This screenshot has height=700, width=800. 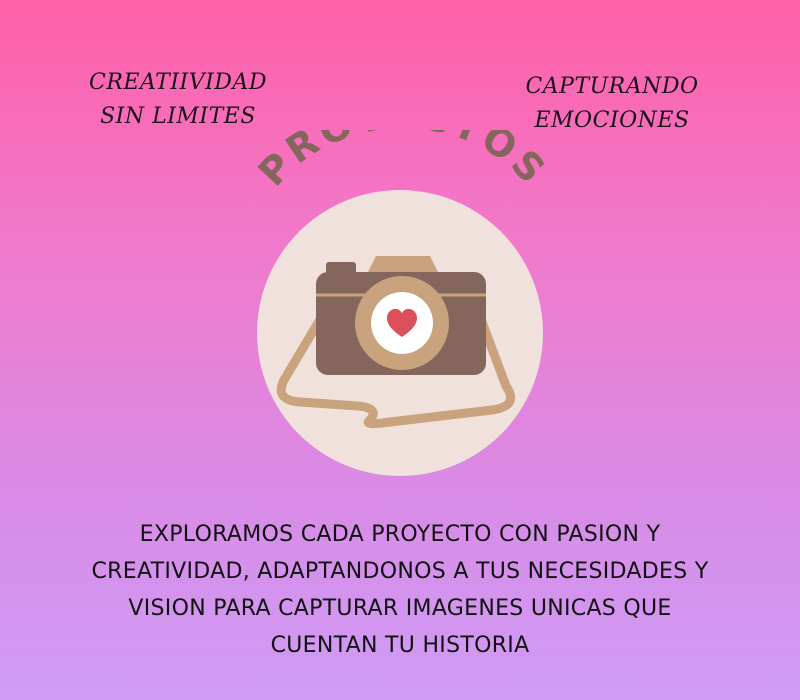 What do you see at coordinates (400, 534) in the screenshot?
I see `description-line-1: EXPLORAMOS CADA PROYECTO CON PASION Y` at bounding box center [400, 534].